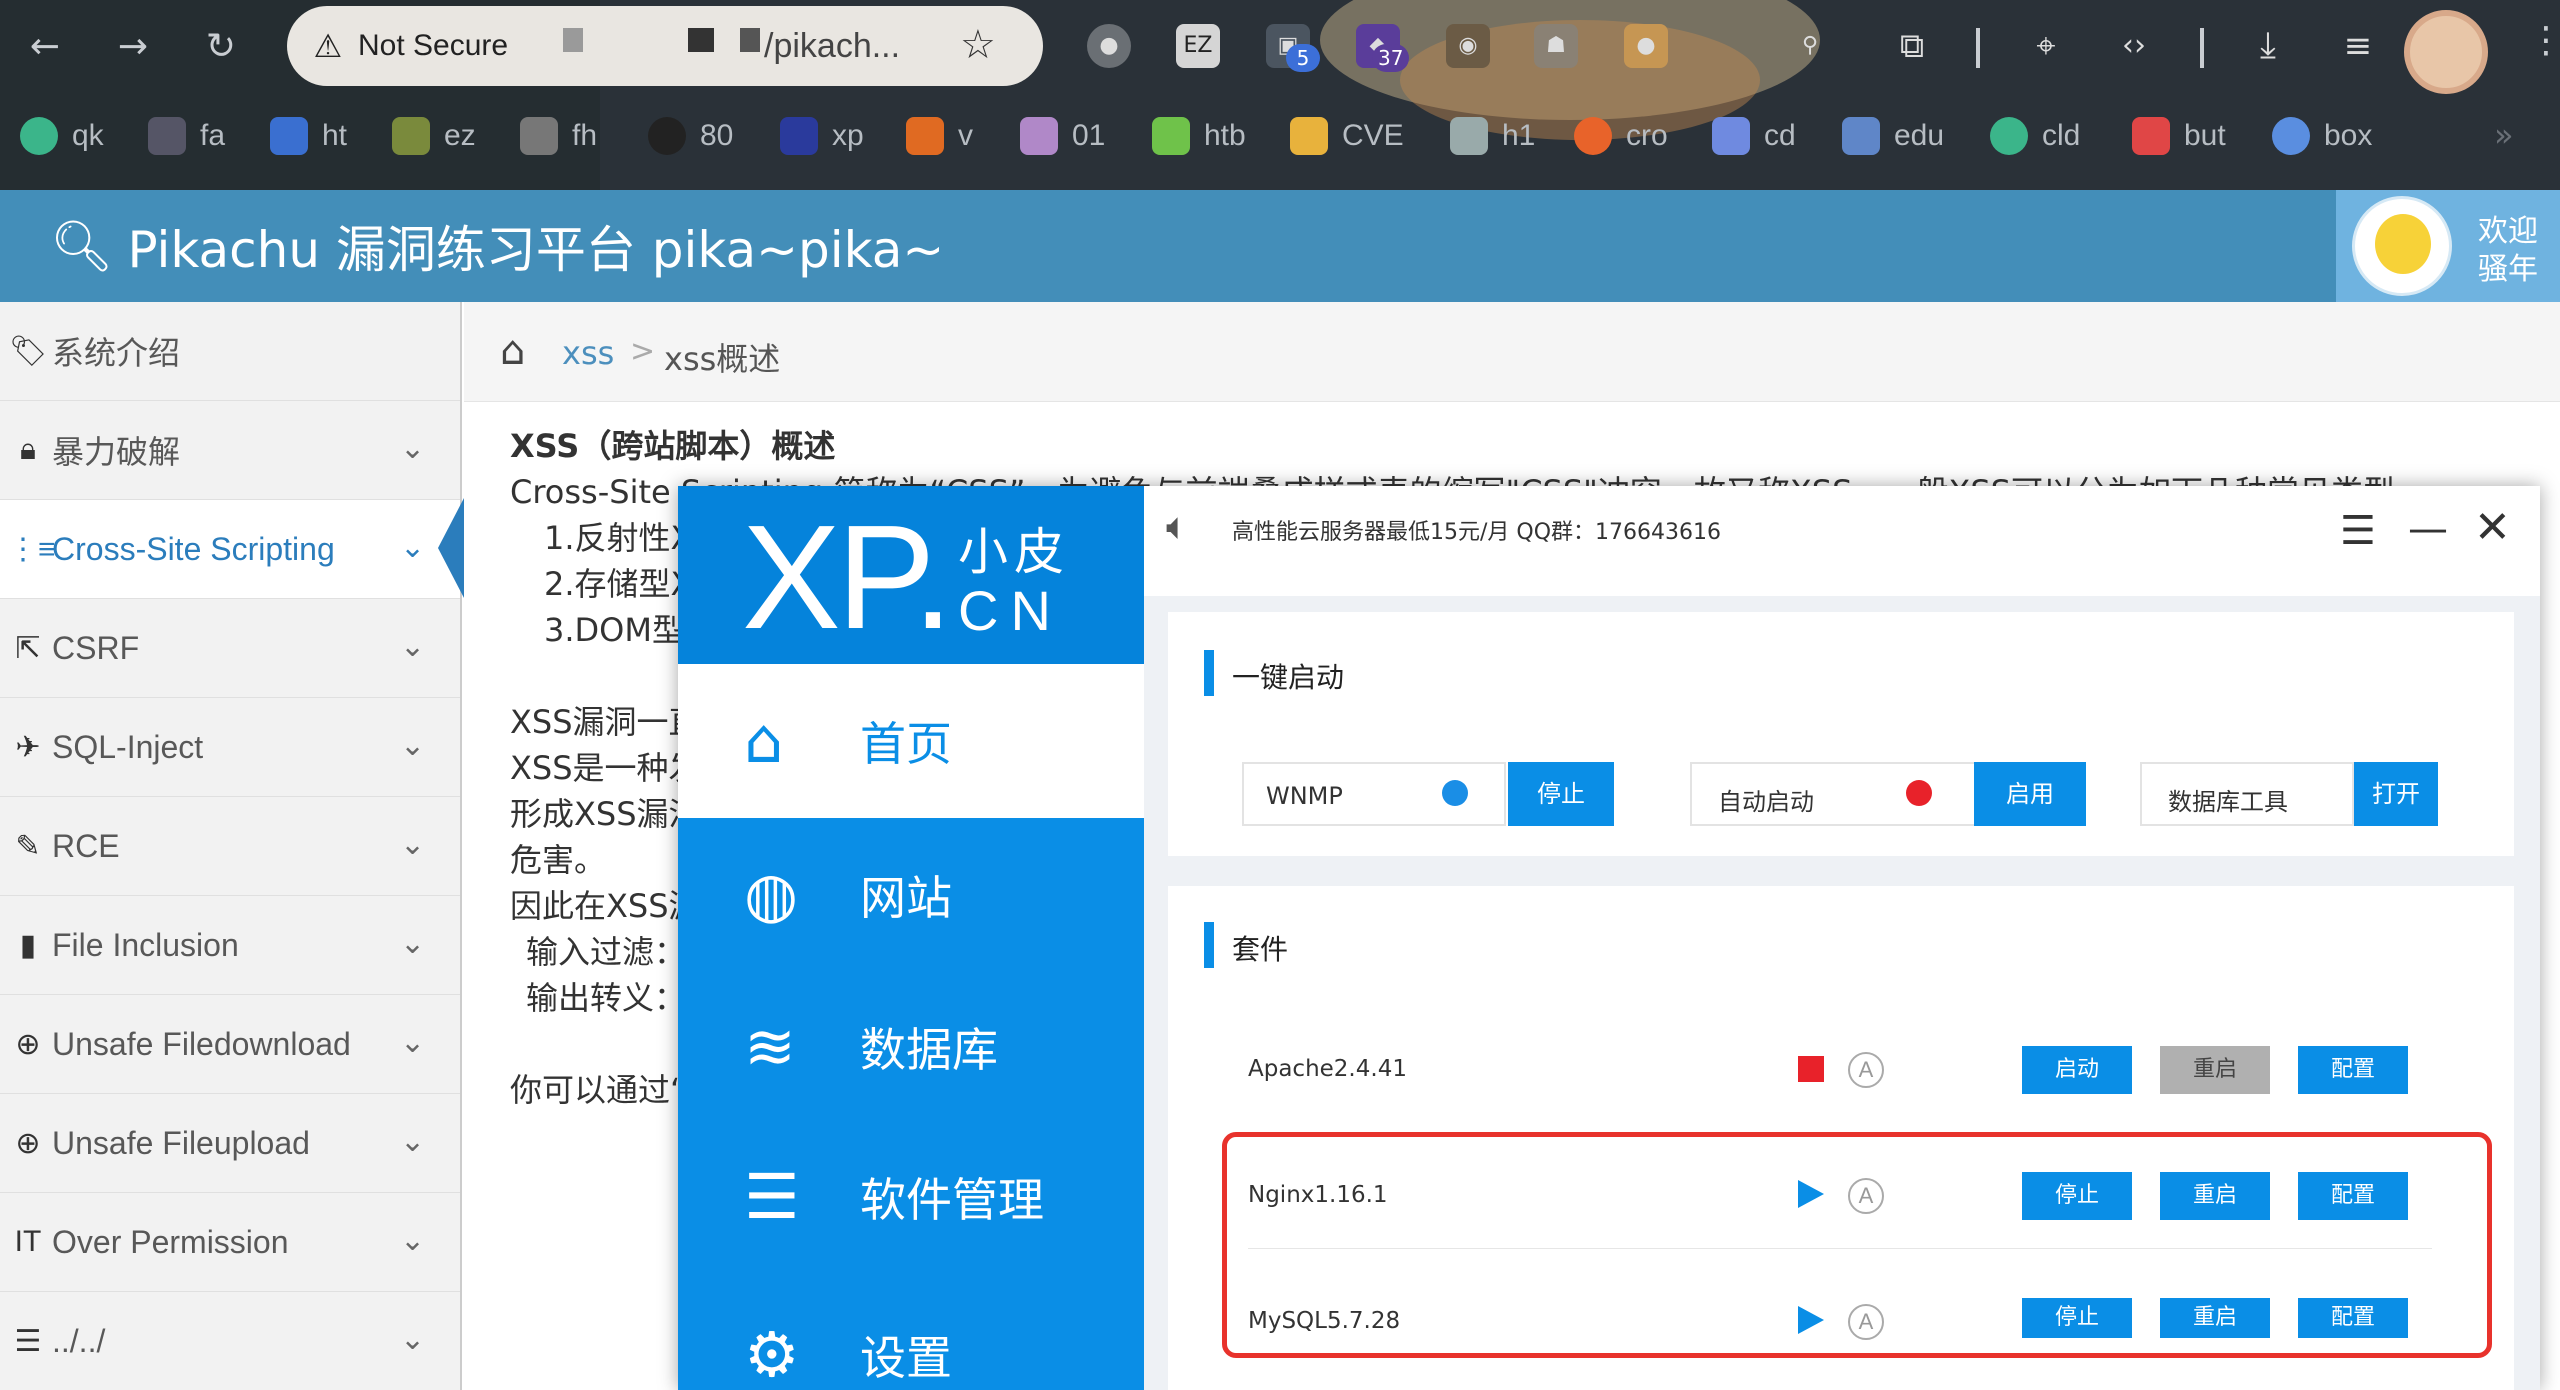  What do you see at coordinates (750, 40) in the screenshot?
I see `url-redacted-block` at bounding box center [750, 40].